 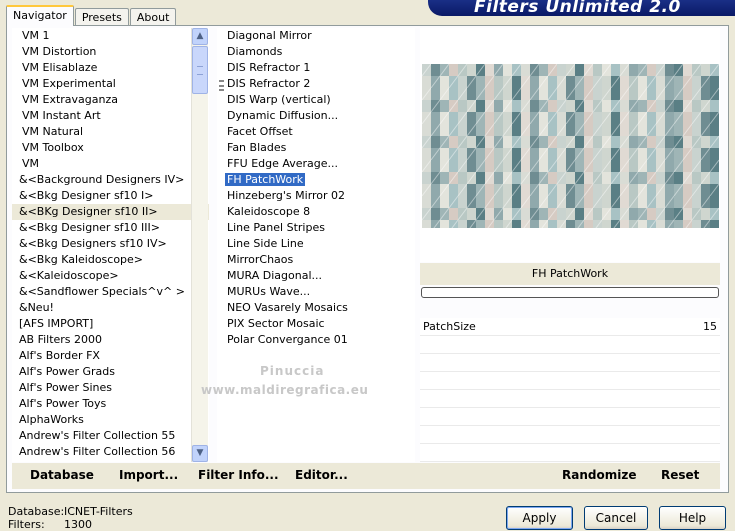 What do you see at coordinates (265, 179) in the screenshot?
I see `filter-item-label: FH PatchWork` at bounding box center [265, 179].